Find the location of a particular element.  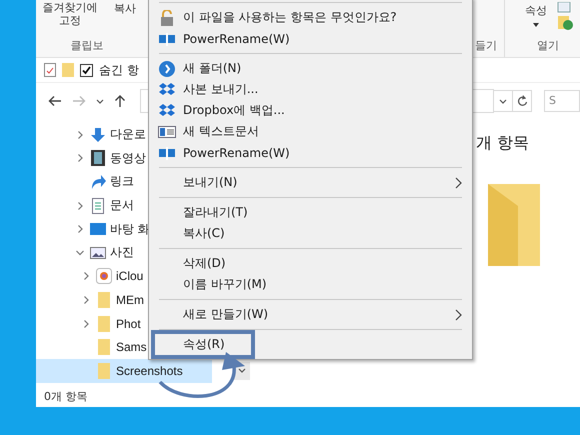

copy-button: 복사 is located at coordinates (125, 8).